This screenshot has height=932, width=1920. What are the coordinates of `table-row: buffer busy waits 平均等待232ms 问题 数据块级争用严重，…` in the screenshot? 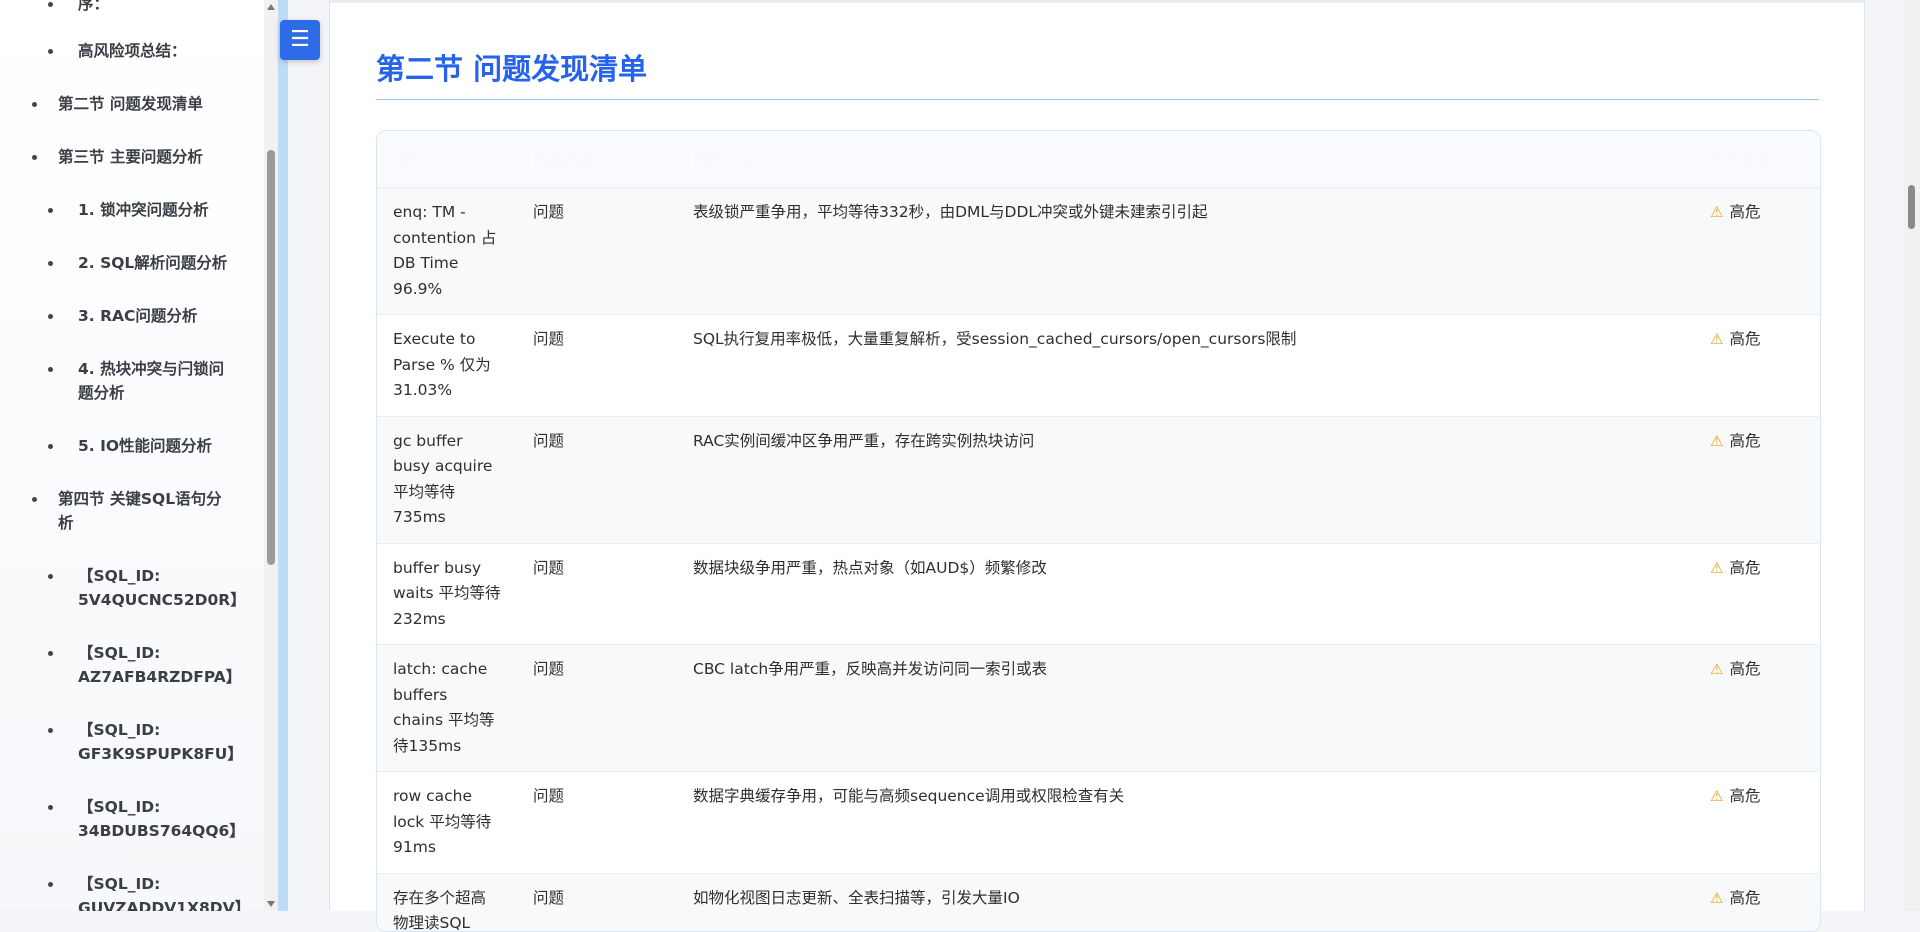 It's located at (1098, 594).